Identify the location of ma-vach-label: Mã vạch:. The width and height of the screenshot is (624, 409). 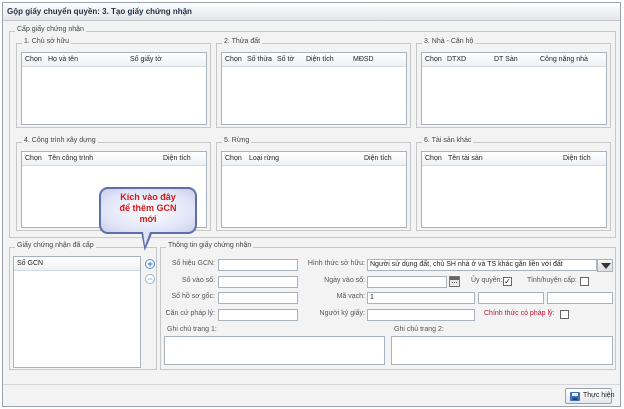
(350, 296).